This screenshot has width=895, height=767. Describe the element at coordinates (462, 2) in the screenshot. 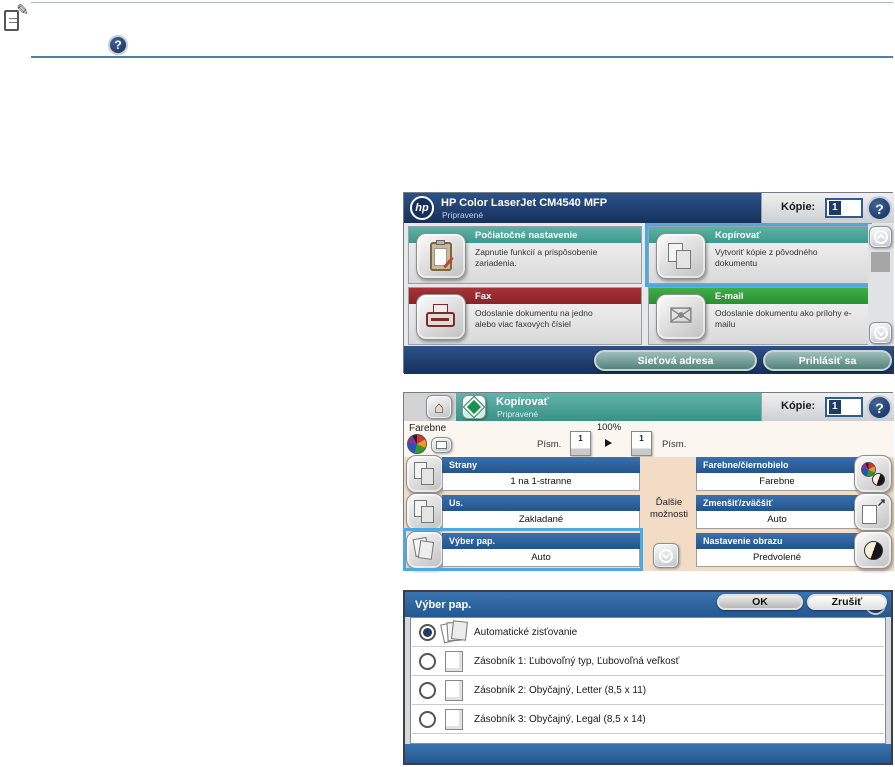

I see `top-divider` at that location.